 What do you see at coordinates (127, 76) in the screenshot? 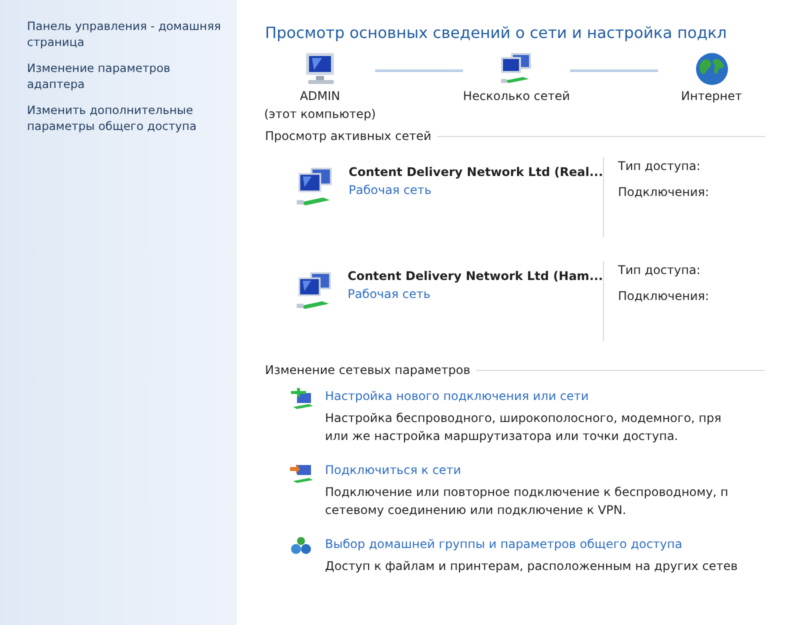
I see `sidebar-link: Изменение параметров адаптера` at bounding box center [127, 76].